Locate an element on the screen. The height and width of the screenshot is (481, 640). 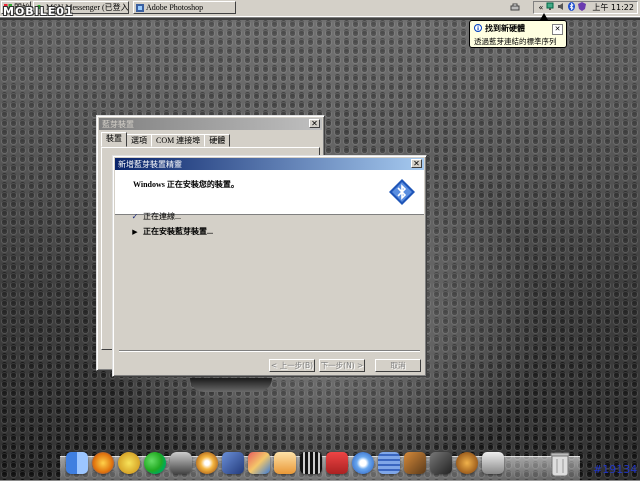
clock: 上午 11:22 is located at coordinates (613, 7).